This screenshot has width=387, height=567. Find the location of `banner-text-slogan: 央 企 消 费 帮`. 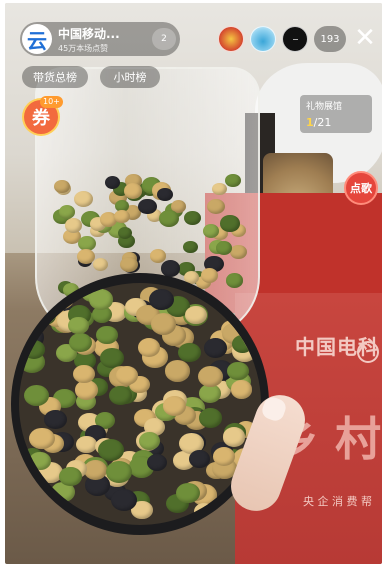

banner-text-slogan: 央 企 消 费 帮 is located at coordinates (337, 501).